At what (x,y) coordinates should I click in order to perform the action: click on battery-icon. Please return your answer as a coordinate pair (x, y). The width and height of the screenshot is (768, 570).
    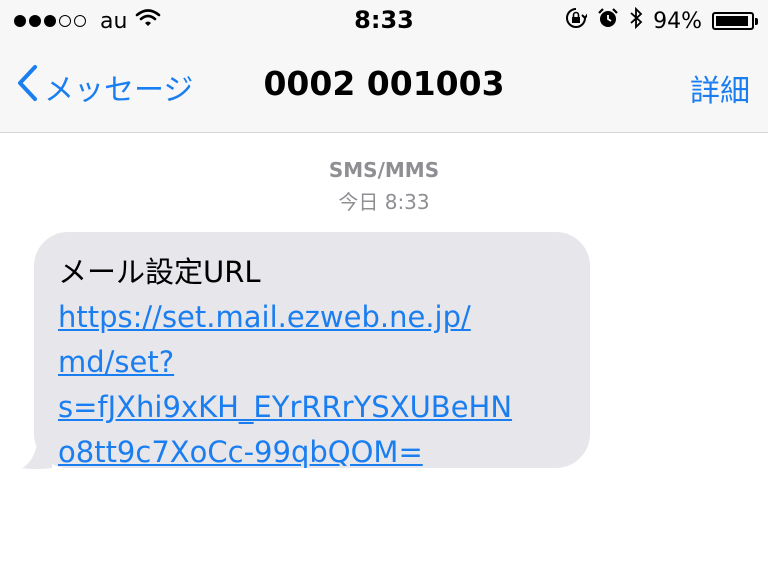
    Looking at the image, I should click on (735, 21).